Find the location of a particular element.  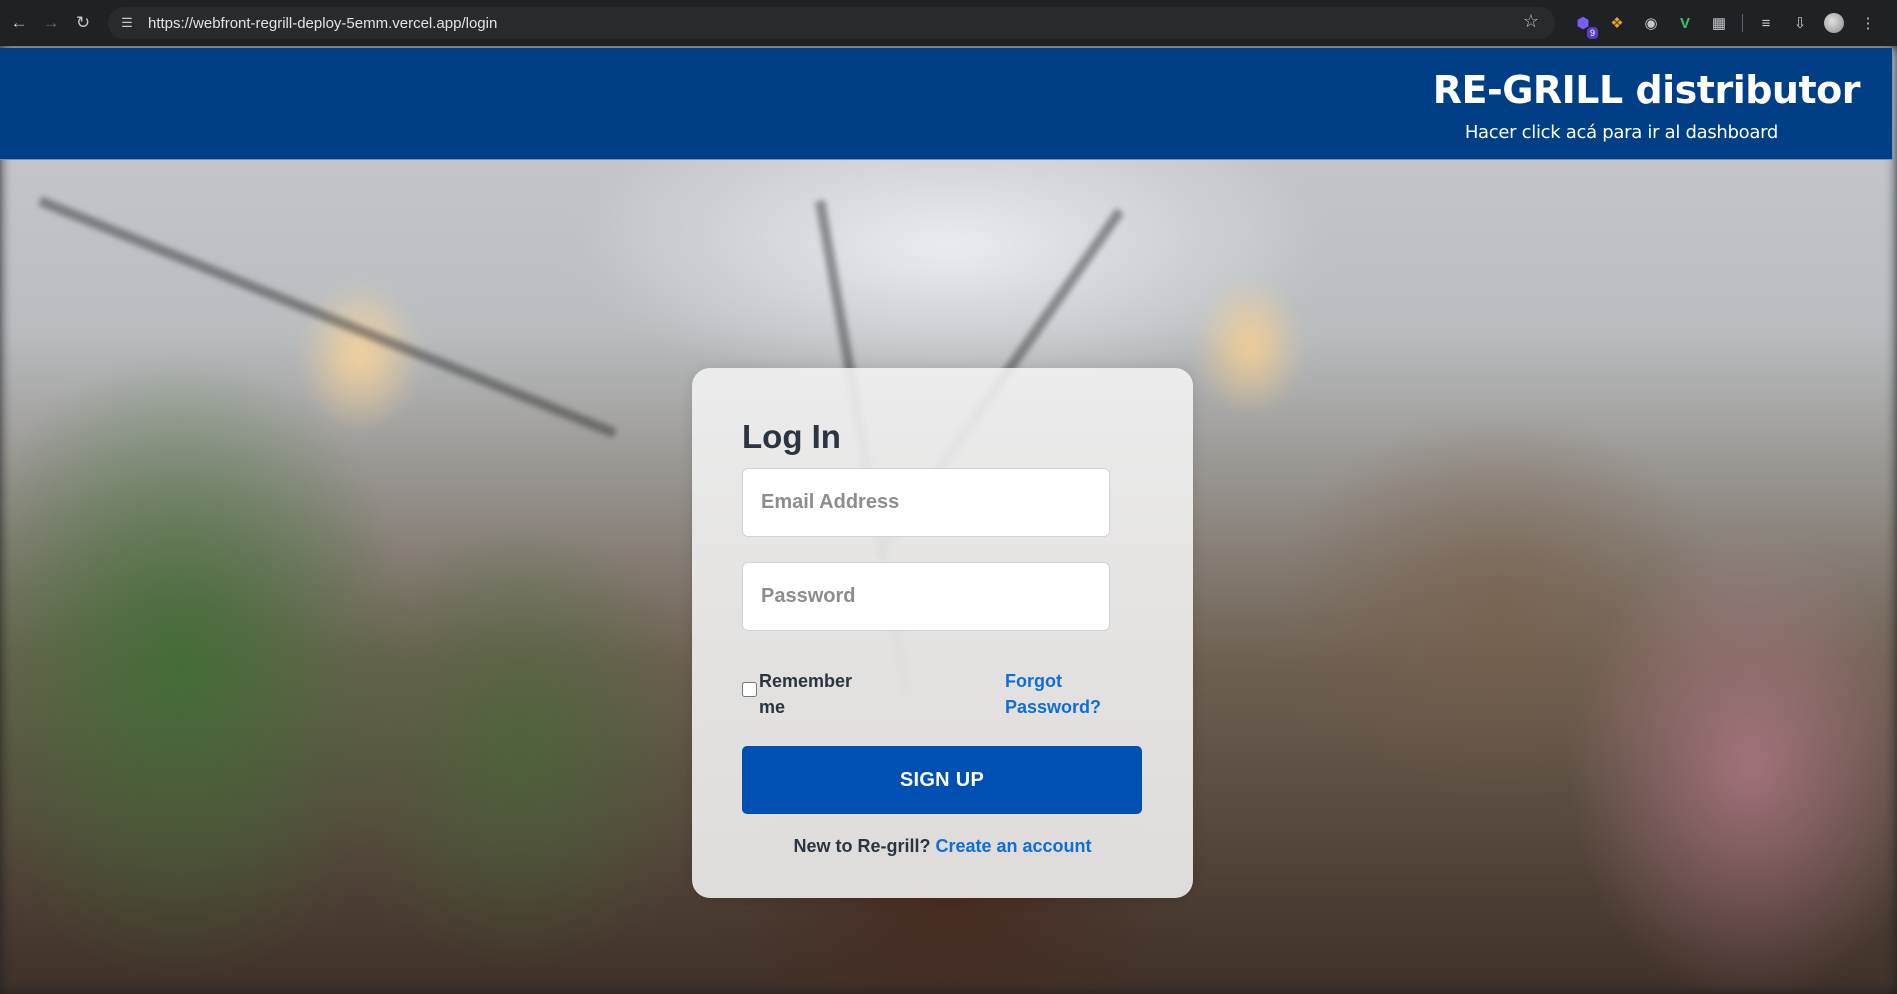

remember-me-group: Remember me is located at coordinates (805, 694).